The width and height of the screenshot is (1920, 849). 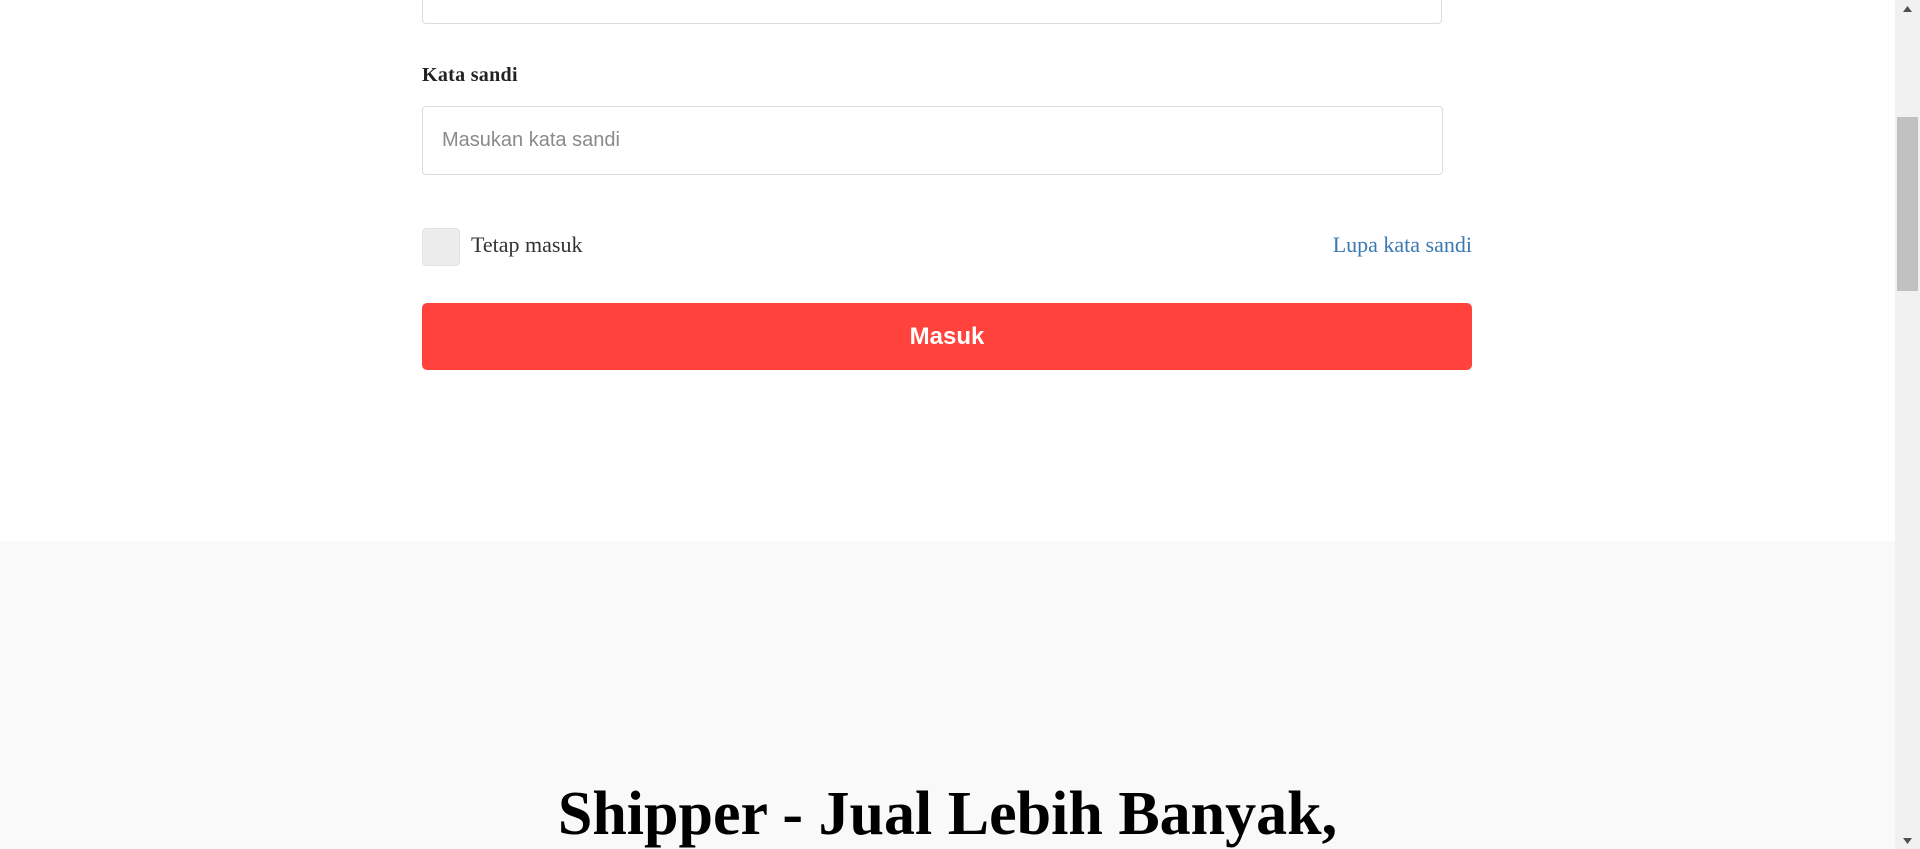 What do you see at coordinates (947, 247) in the screenshot?
I see `remember-row: Tetap masuk Lupa kata sandi` at bounding box center [947, 247].